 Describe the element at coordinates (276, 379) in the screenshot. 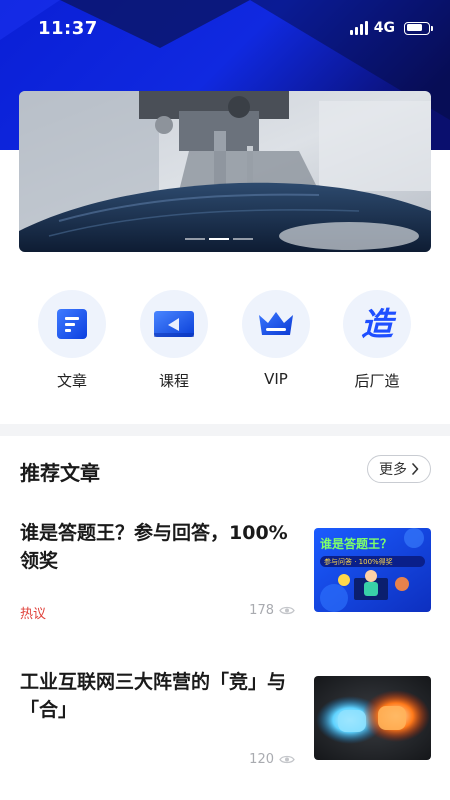

I see `shortcut-label: VIP` at that location.